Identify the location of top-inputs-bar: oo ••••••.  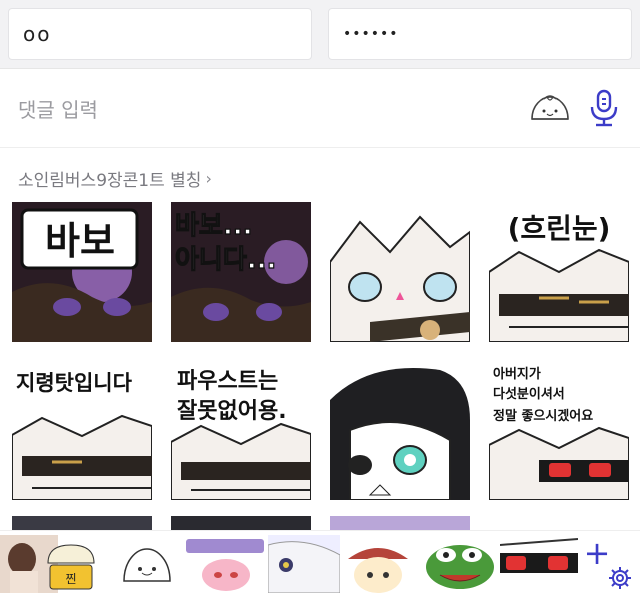
(320, 34).